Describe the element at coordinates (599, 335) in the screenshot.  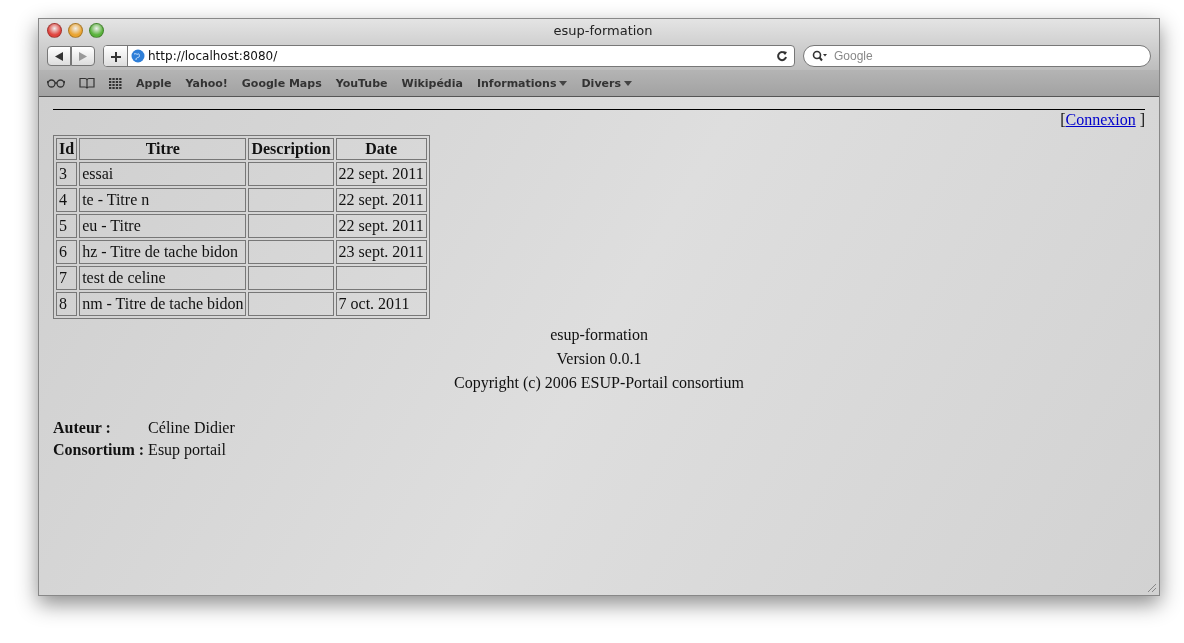
I see `footer-text: esup-formation` at that location.